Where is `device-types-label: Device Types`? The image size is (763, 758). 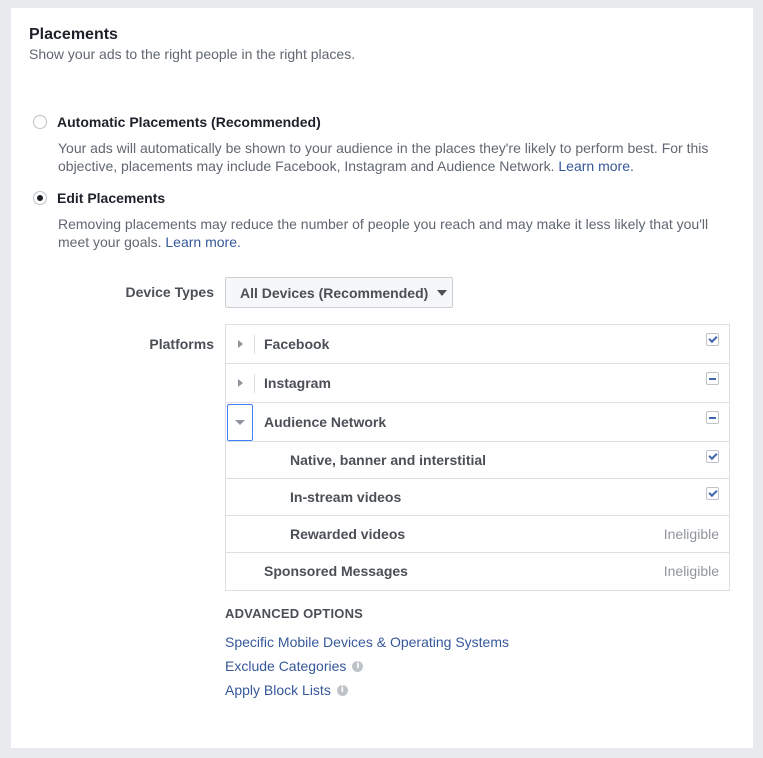 device-types-label: Device Types is located at coordinates (169, 292).